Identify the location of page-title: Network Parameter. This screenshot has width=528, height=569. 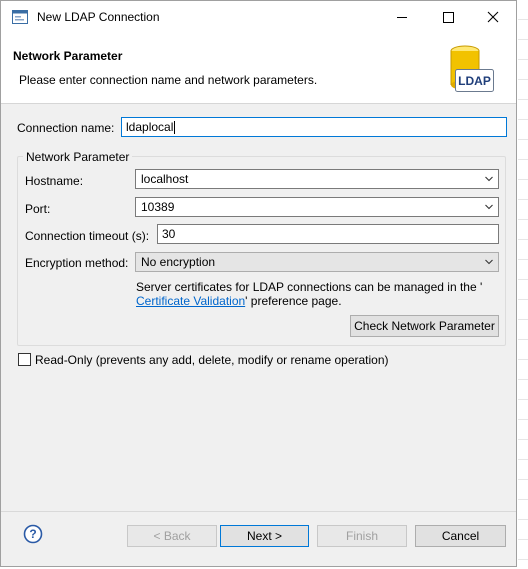
(68, 56).